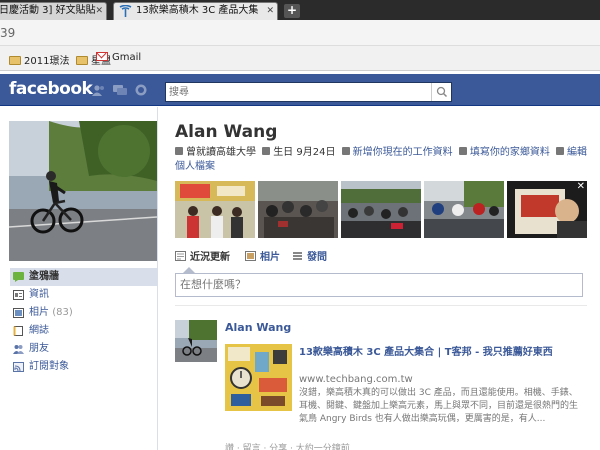  I want to click on new-tab-button: +, so click(292, 11).